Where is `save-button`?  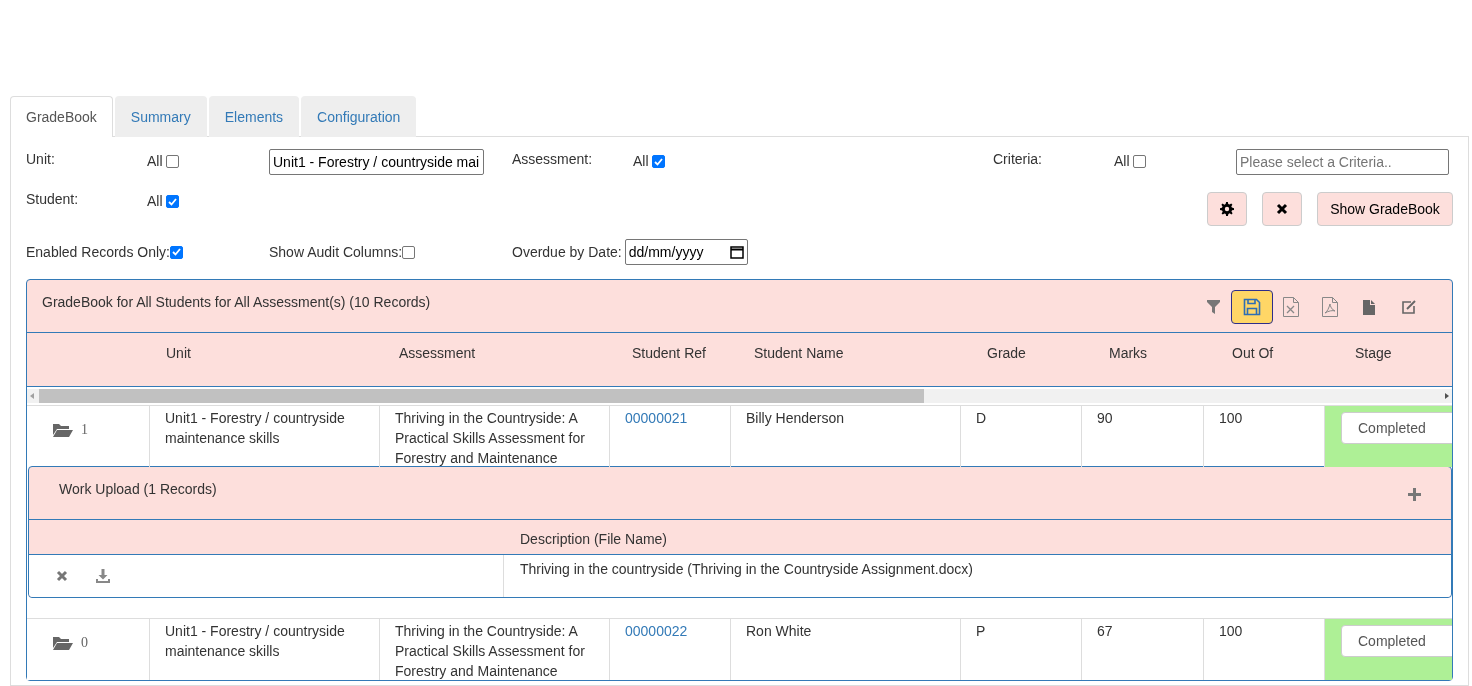
save-button is located at coordinates (1252, 307).